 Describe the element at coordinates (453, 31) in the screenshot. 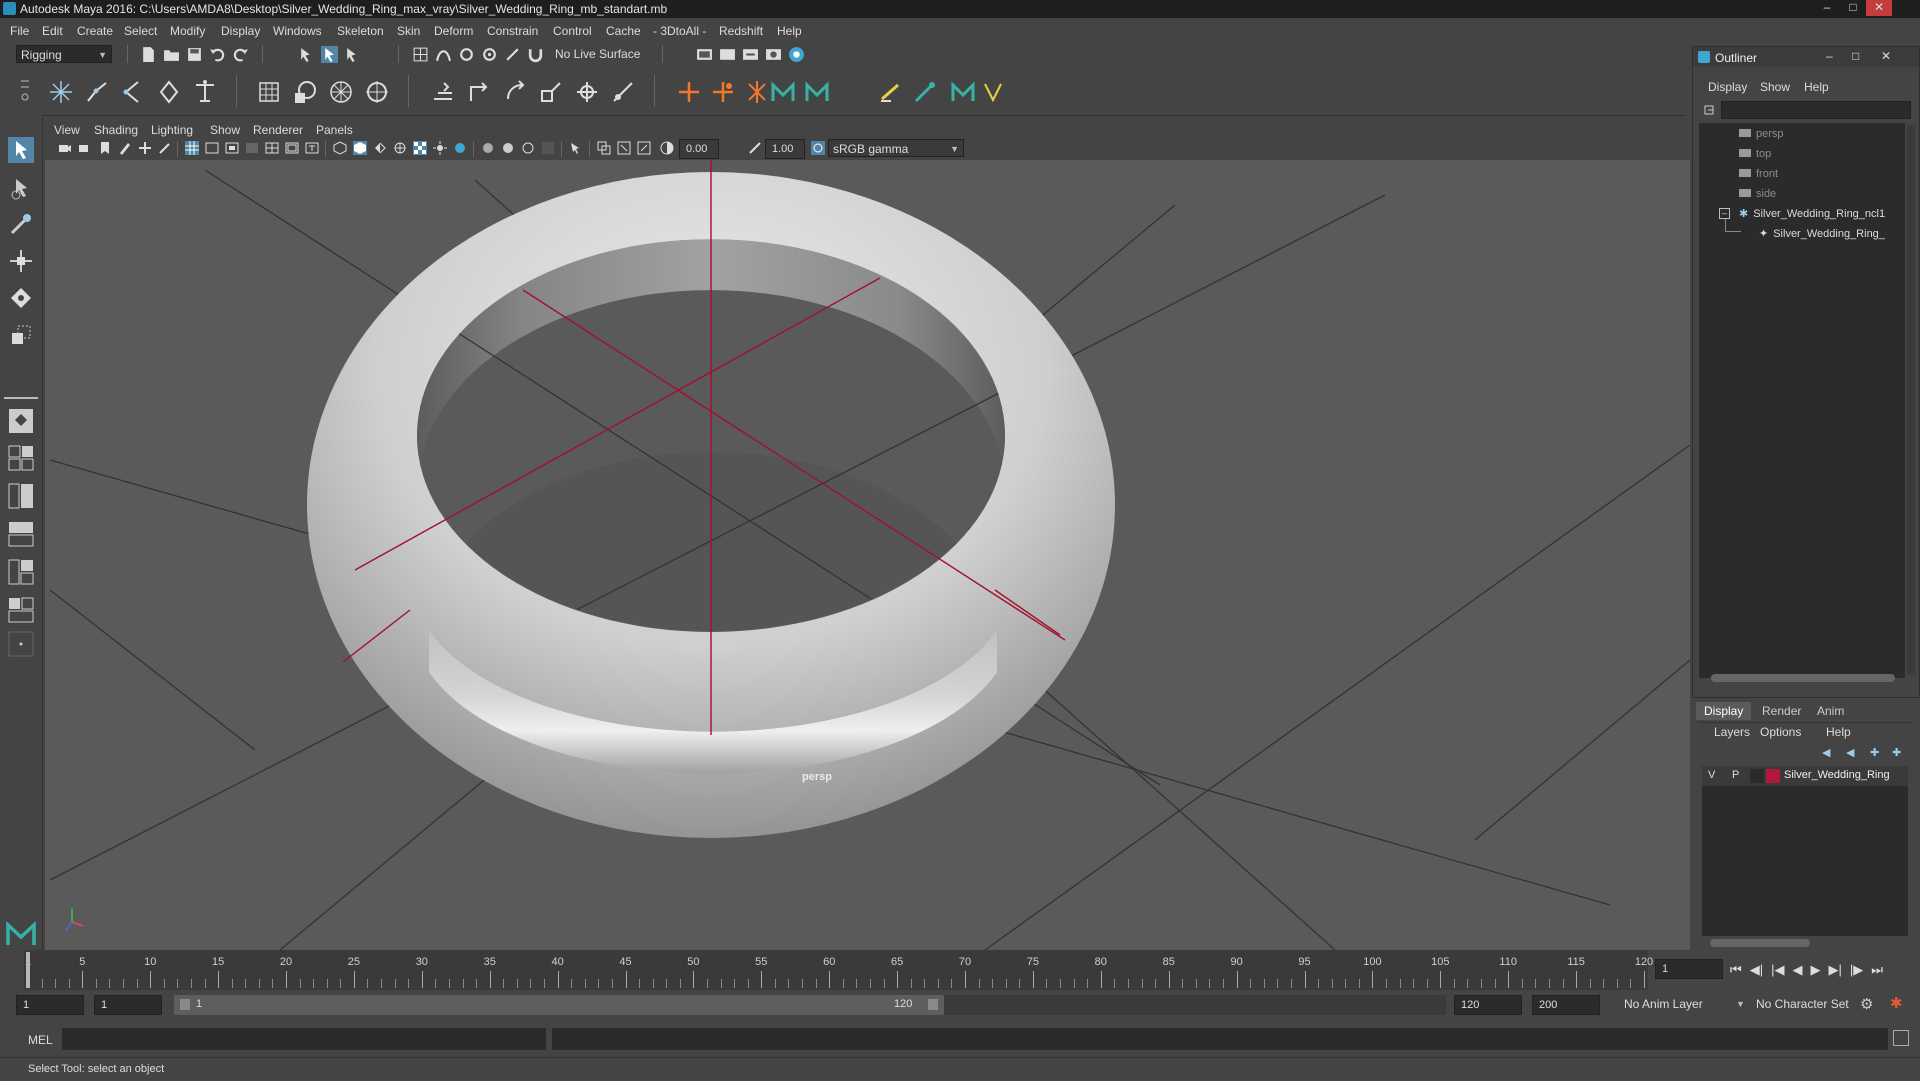

I see `menu-deform: Deform` at that location.